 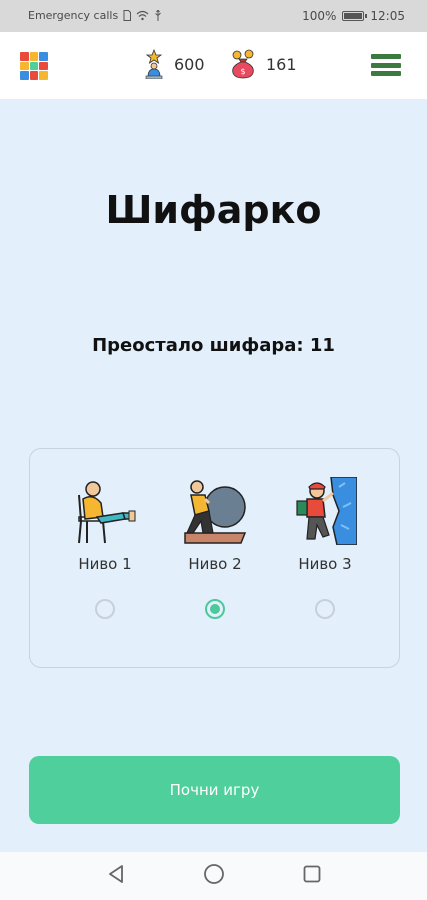 What do you see at coordinates (73, 15) in the screenshot?
I see `carrier-text: Emergency calls` at bounding box center [73, 15].